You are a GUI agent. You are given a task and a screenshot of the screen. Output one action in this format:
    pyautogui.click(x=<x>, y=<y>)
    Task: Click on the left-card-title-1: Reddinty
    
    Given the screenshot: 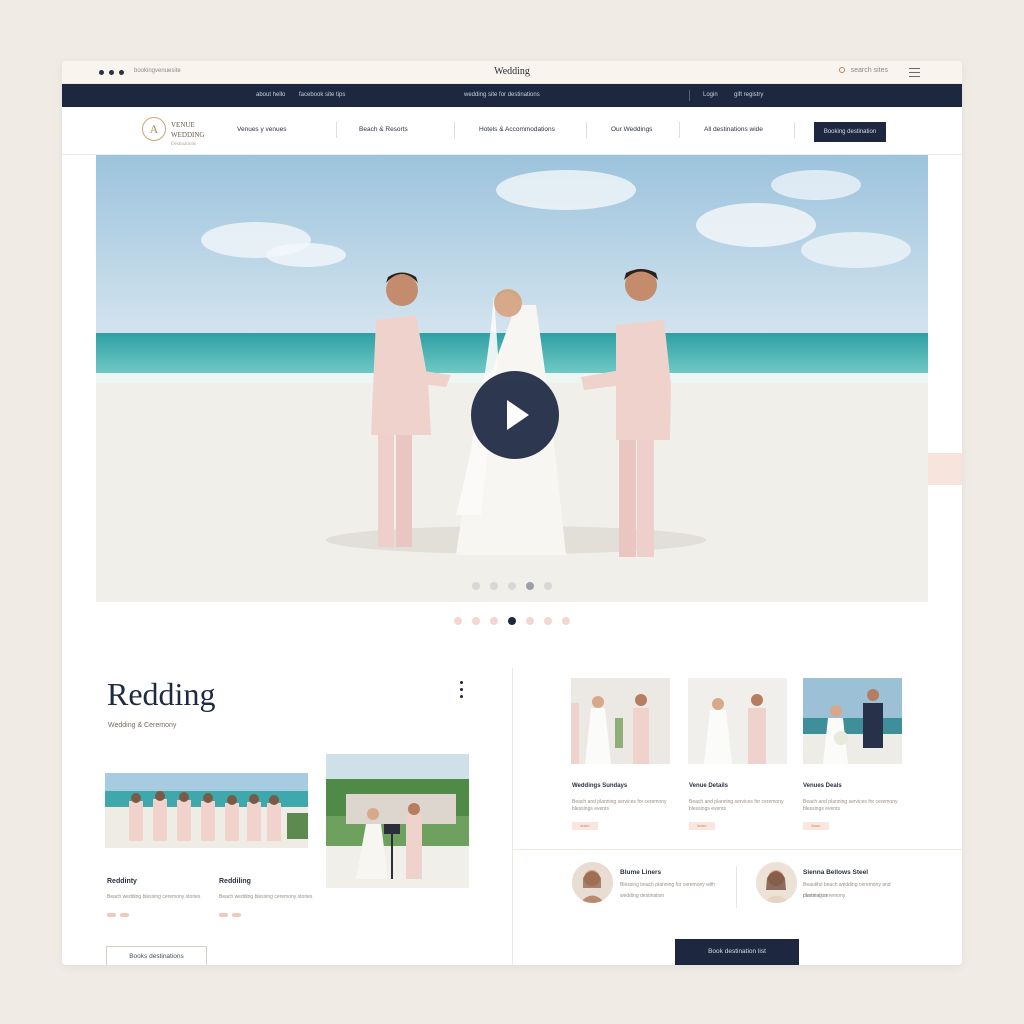 What is the action you would take?
    pyautogui.click(x=122, y=881)
    